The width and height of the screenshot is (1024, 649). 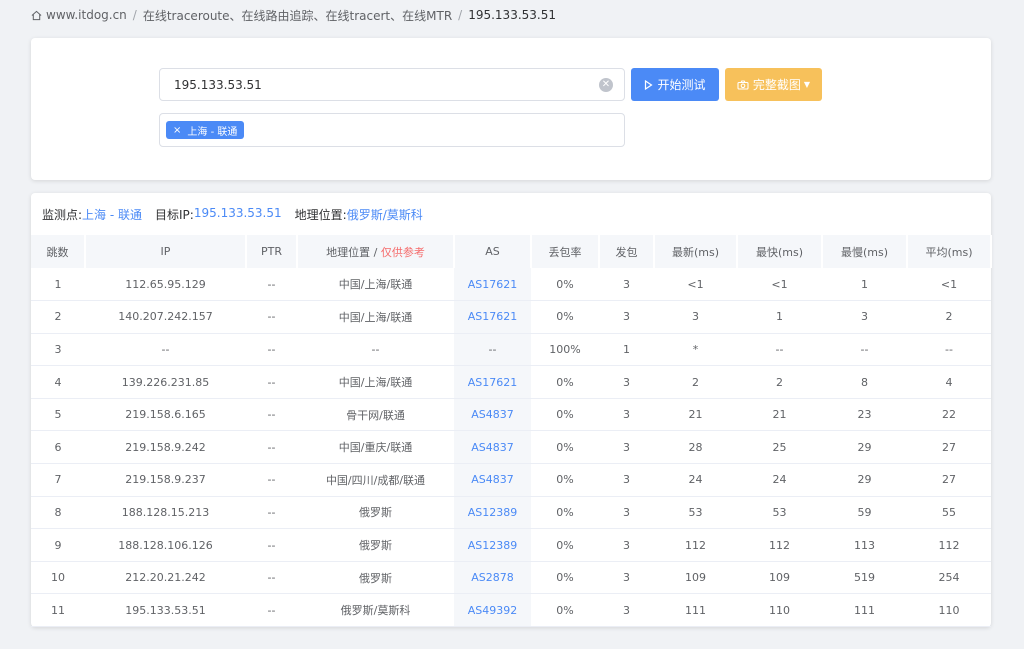 I want to click on cell-best: 112, so click(x=779, y=545).